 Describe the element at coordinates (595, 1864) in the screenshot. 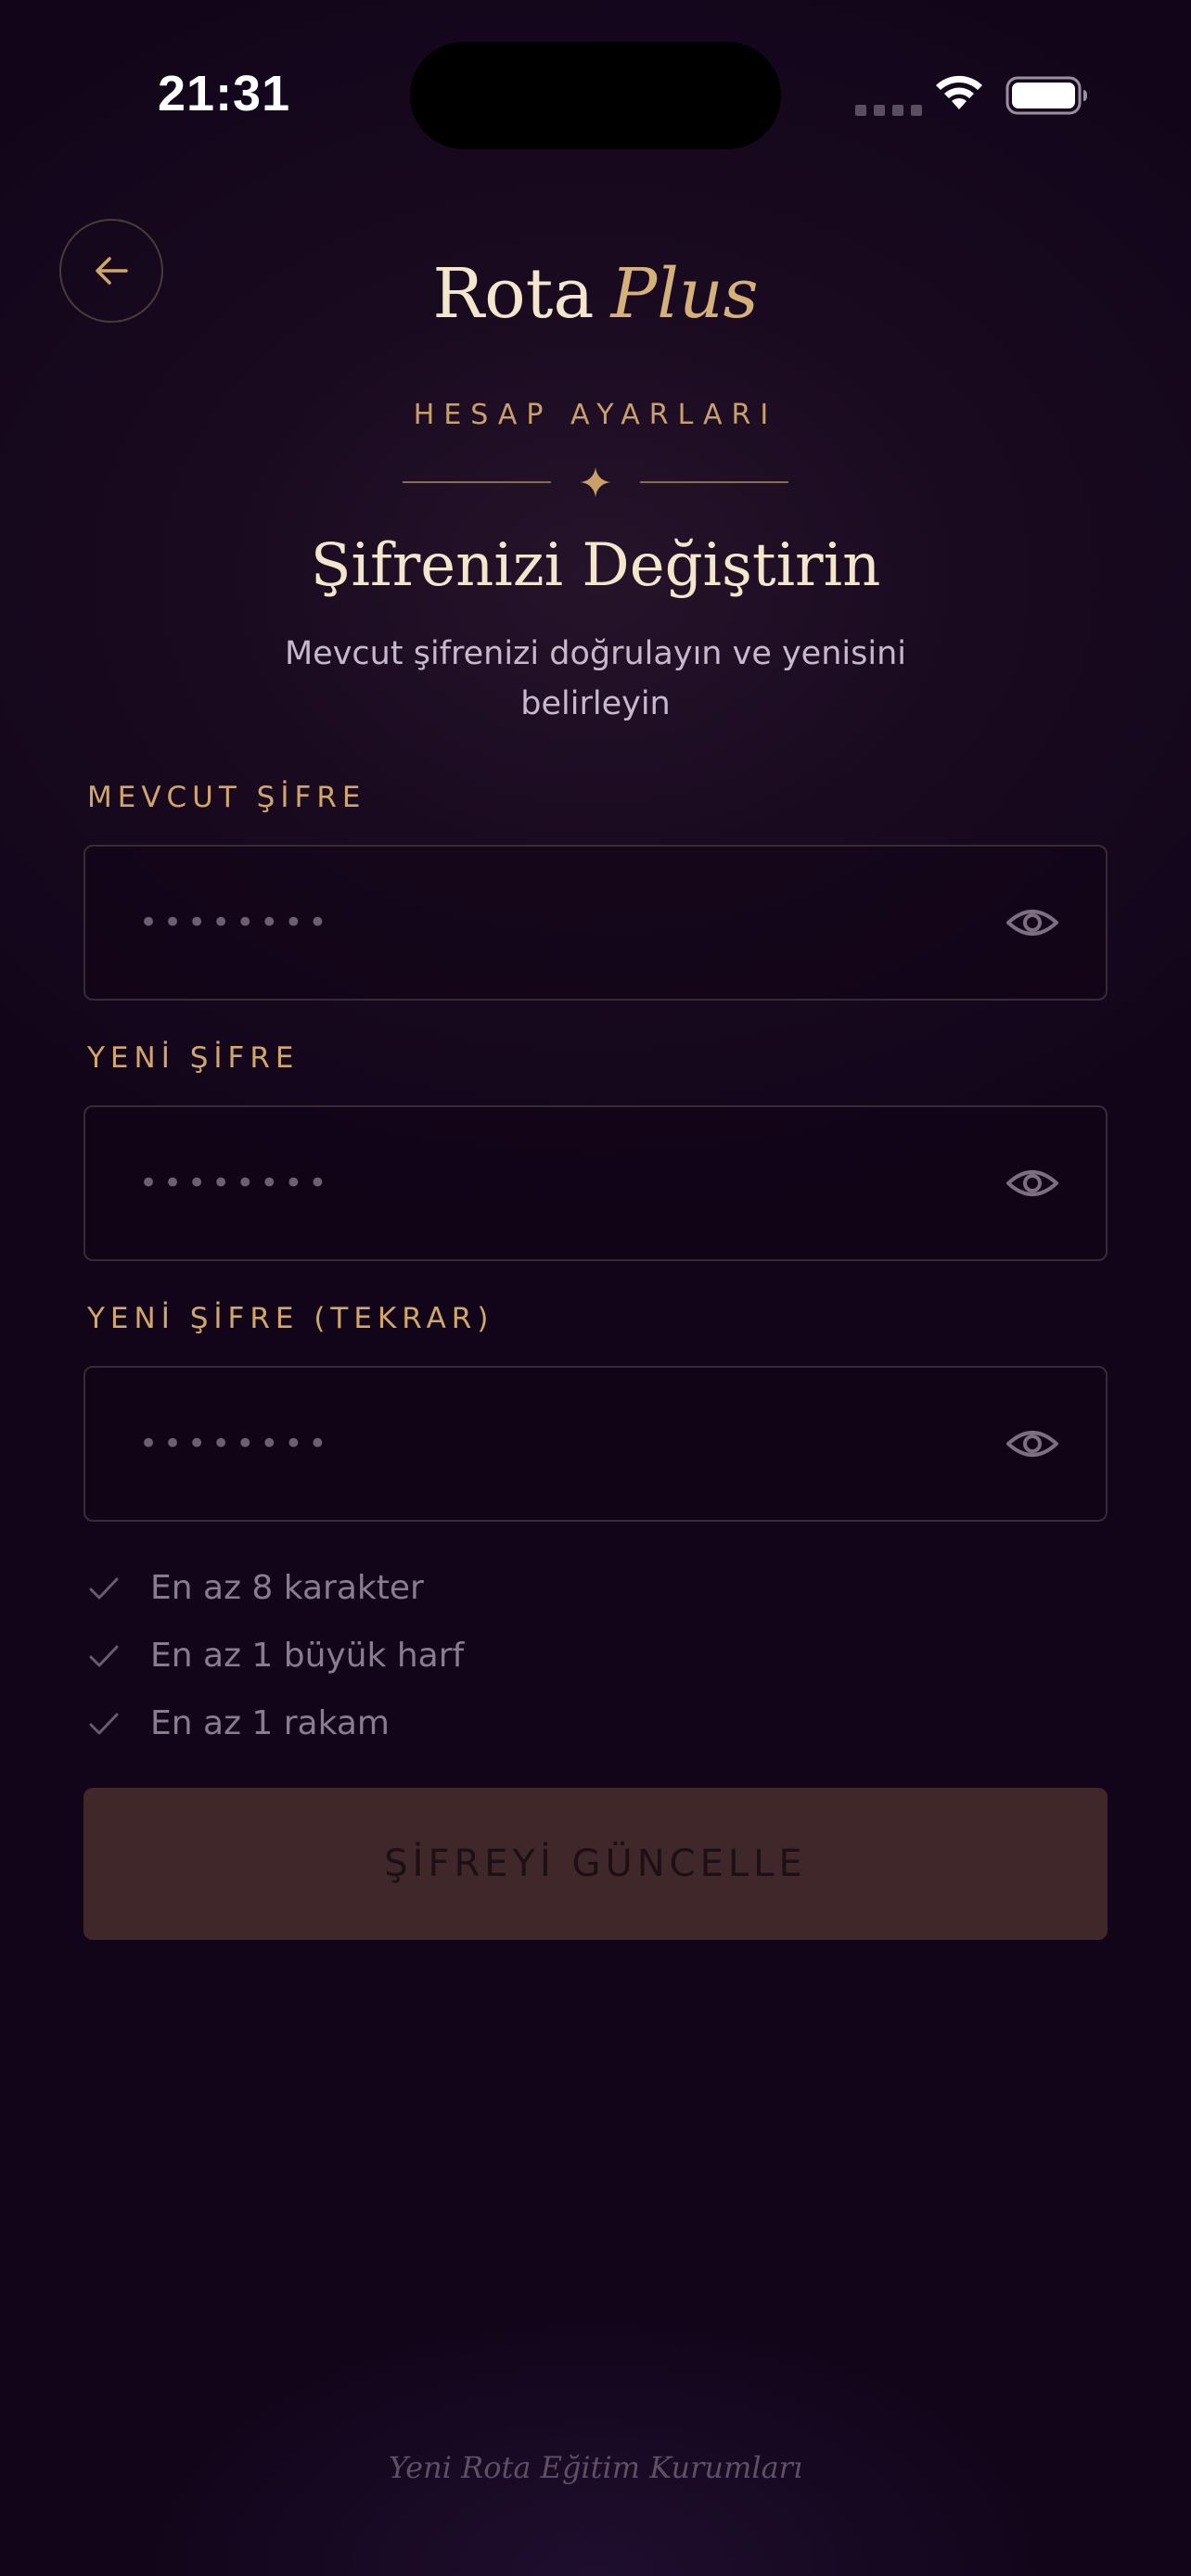

I see `update-password-button: ŞİFREYİ GÜNCELLE` at that location.